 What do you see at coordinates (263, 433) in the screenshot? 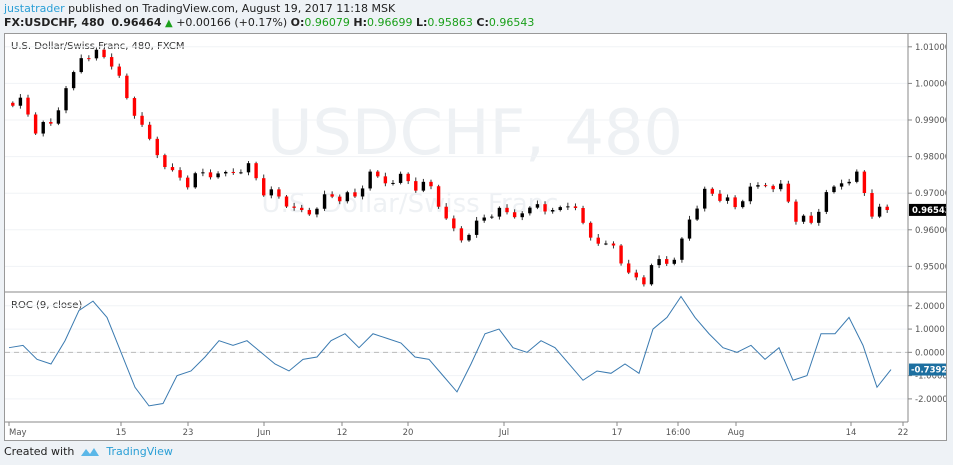
I see `time-tick-label: Jun` at bounding box center [263, 433].